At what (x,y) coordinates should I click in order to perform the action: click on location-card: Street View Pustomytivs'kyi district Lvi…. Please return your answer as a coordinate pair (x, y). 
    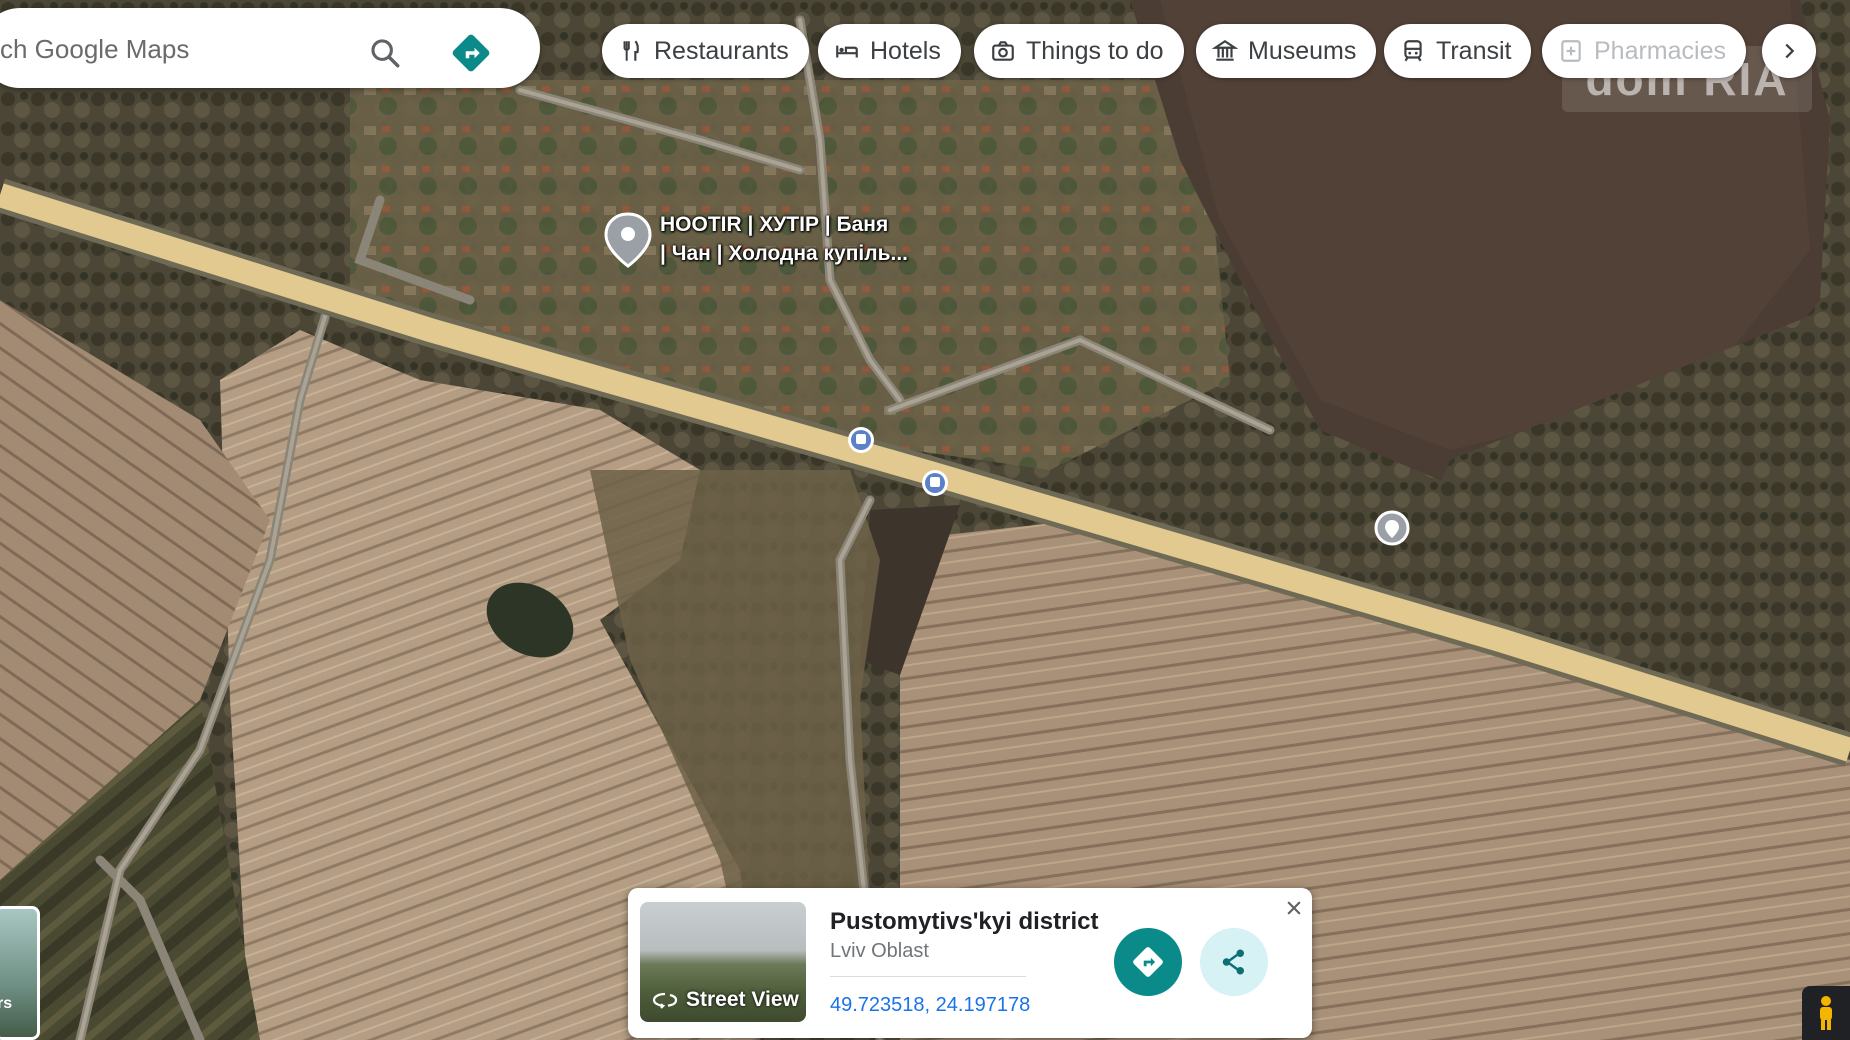
    Looking at the image, I should click on (970, 963).